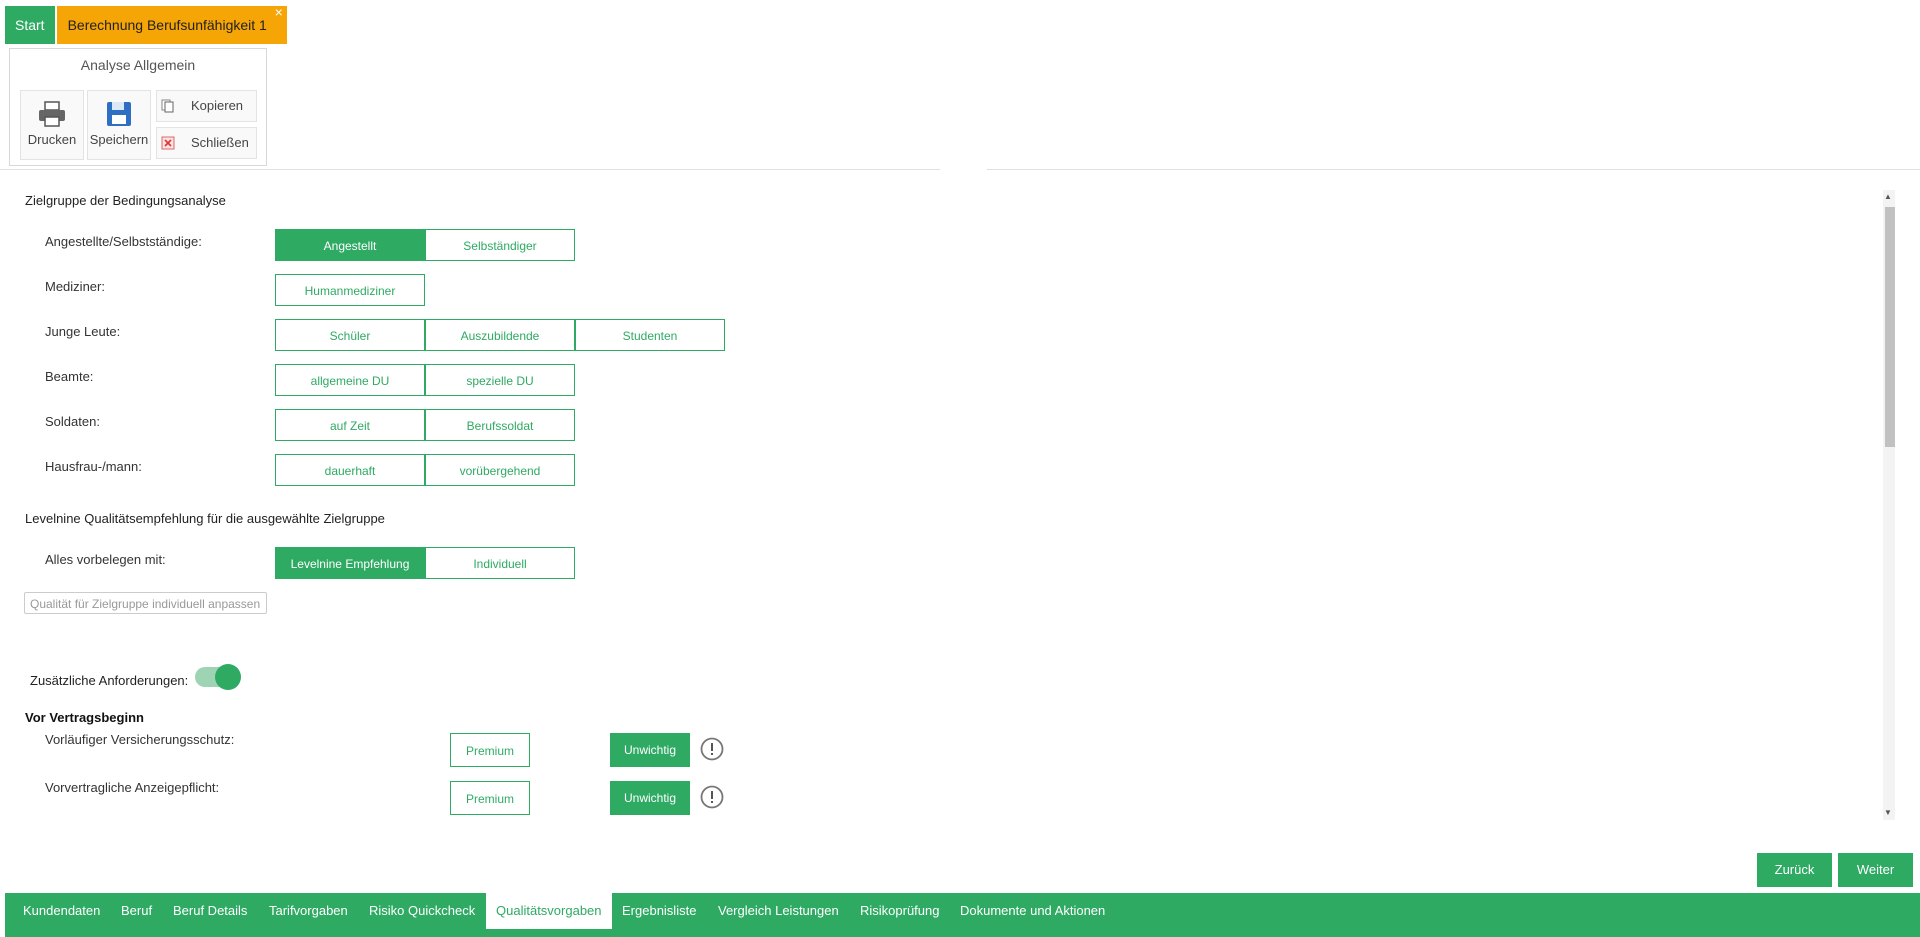 The image size is (1920, 937). What do you see at coordinates (105, 559) in the screenshot?
I see `row-label-vorbelegen: Alles vorbelegen mit:` at bounding box center [105, 559].